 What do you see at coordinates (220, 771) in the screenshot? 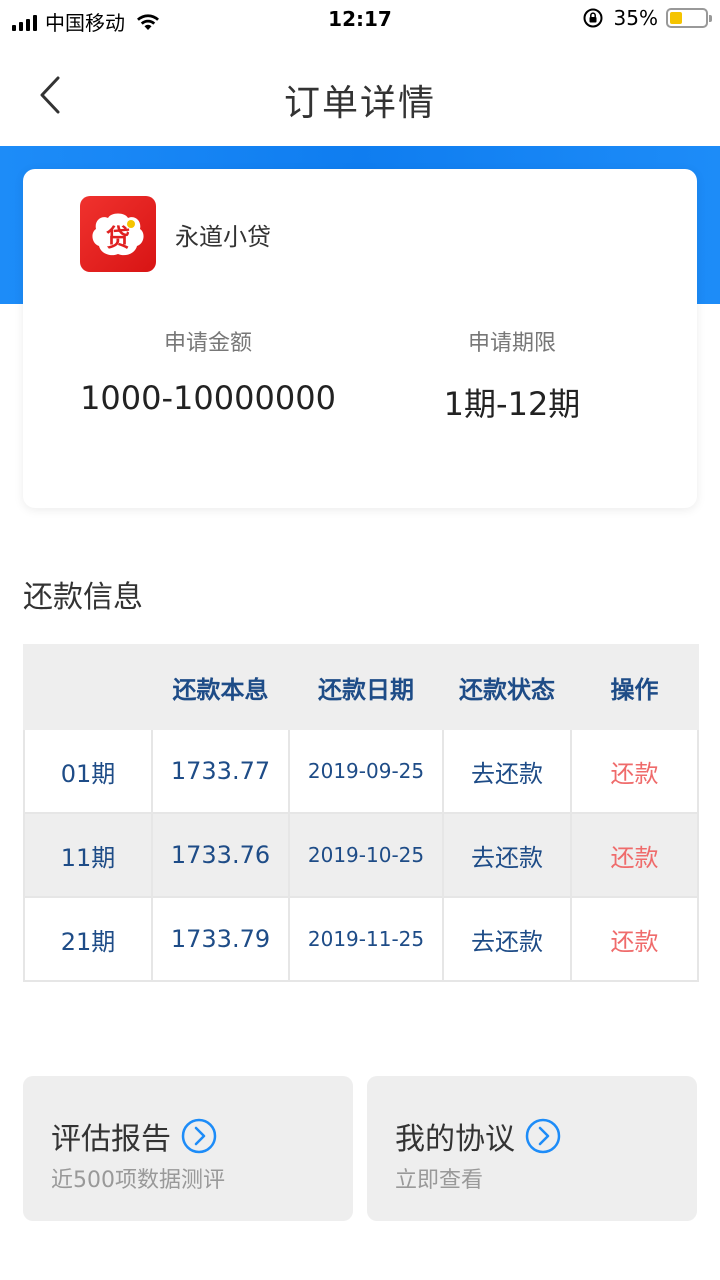
I see `amount-cell: 1733.77` at bounding box center [220, 771].